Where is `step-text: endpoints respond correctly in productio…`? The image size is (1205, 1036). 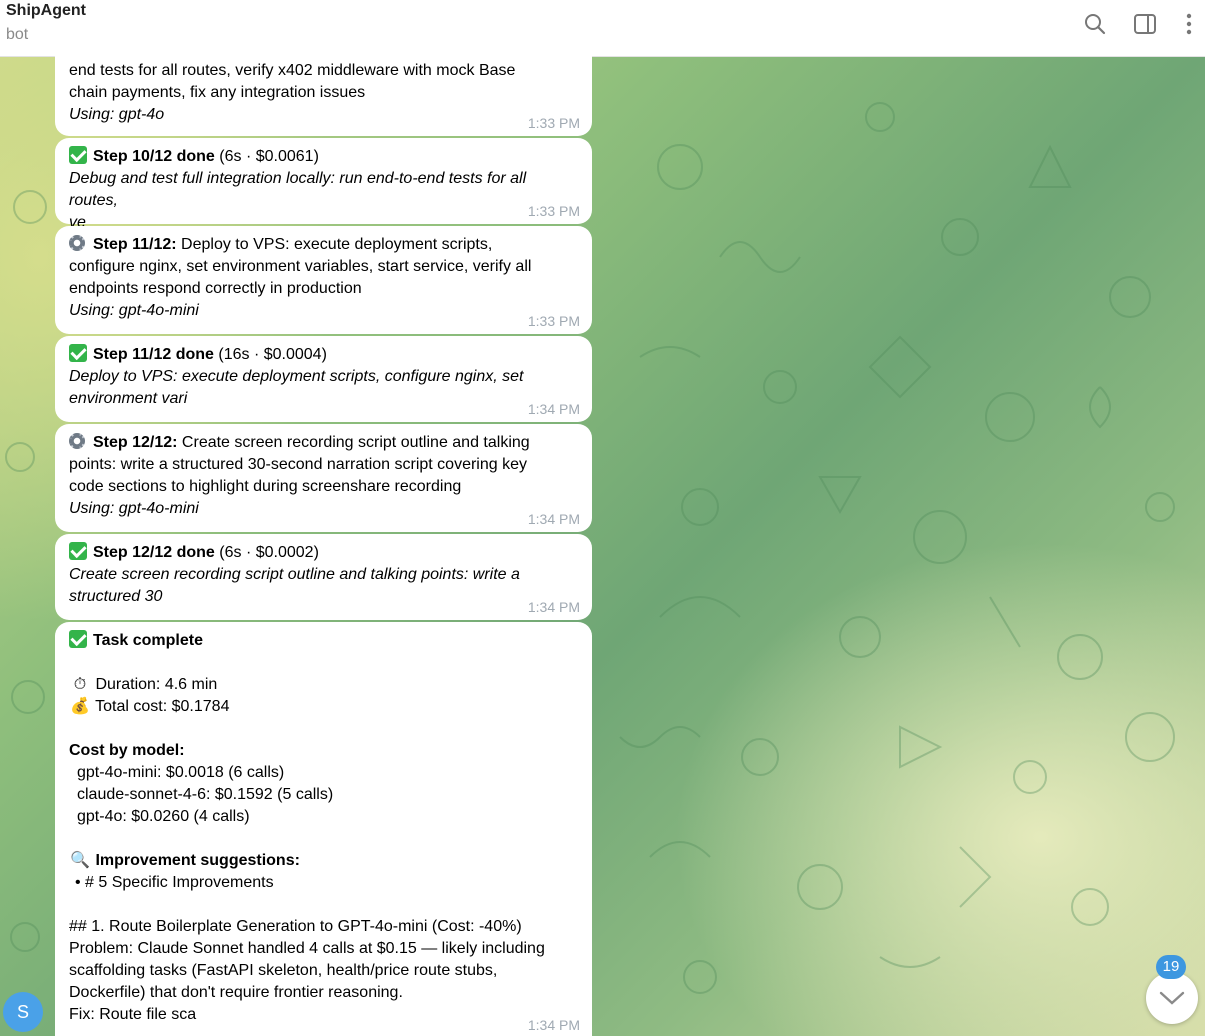 step-text: endpoints respond correctly in productio… is located at coordinates (215, 288).